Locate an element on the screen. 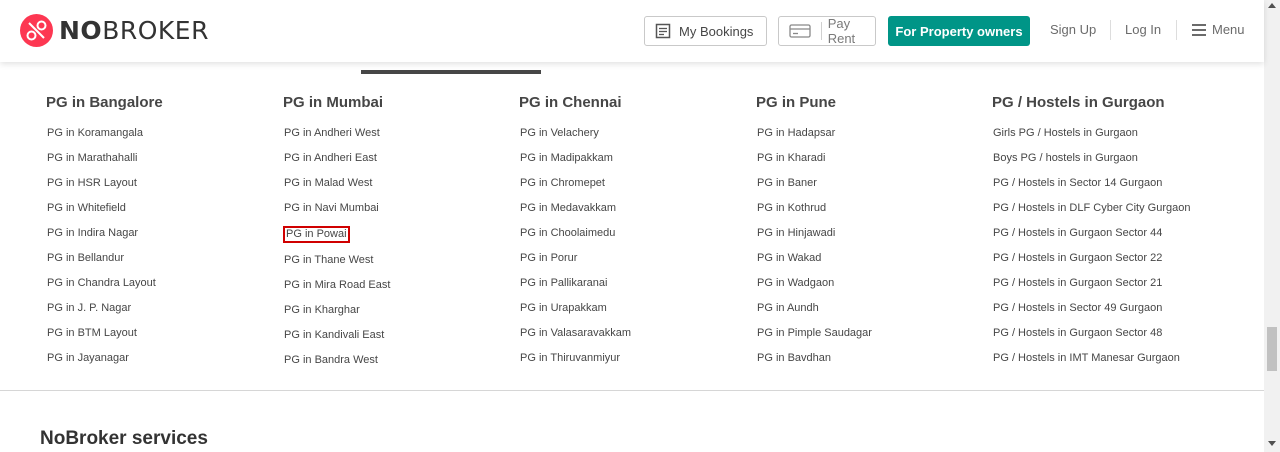  list-item: PG / Hostels in DLF Cyber City Gurgaon is located at coordinates (1091, 213).